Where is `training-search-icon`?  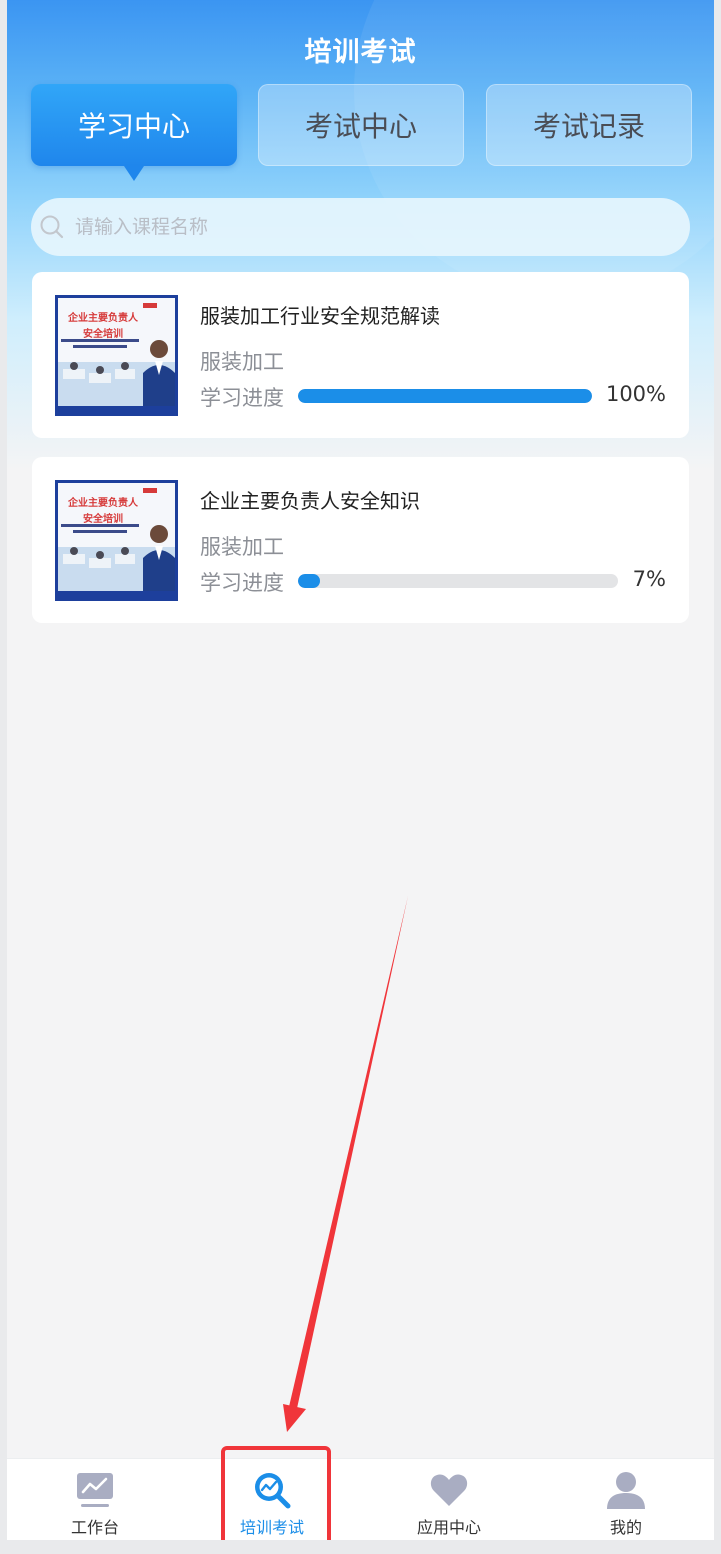 training-search-icon is located at coordinates (273, 1491).